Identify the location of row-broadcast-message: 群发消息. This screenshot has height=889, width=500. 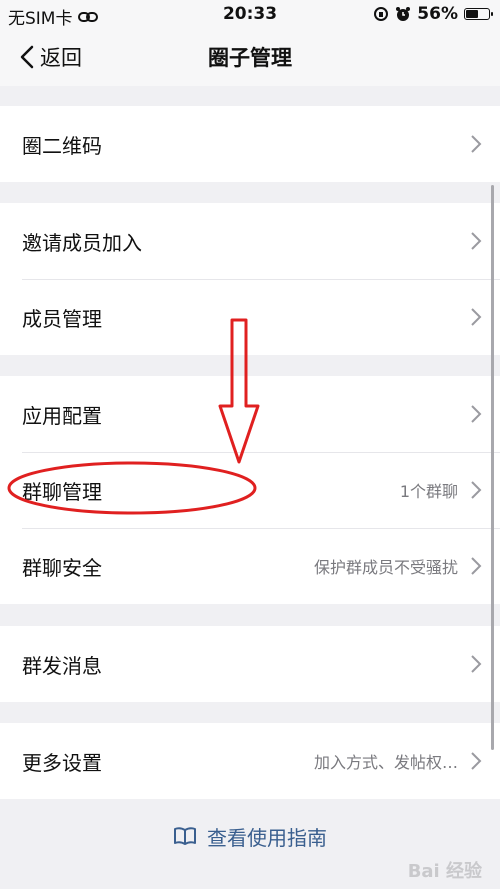
(250, 664).